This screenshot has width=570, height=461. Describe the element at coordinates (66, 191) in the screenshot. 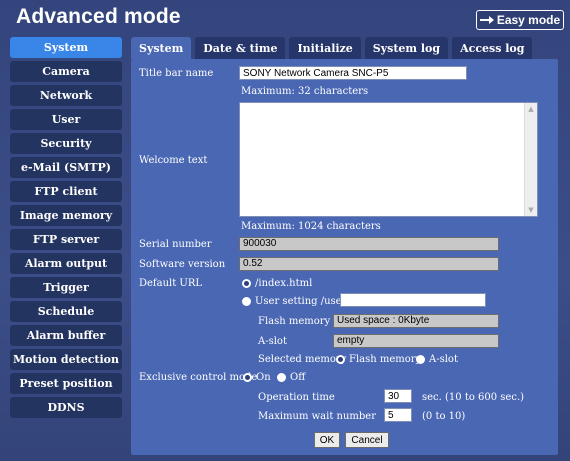

I see `sidebar-item-ftp-client: FTP client` at that location.